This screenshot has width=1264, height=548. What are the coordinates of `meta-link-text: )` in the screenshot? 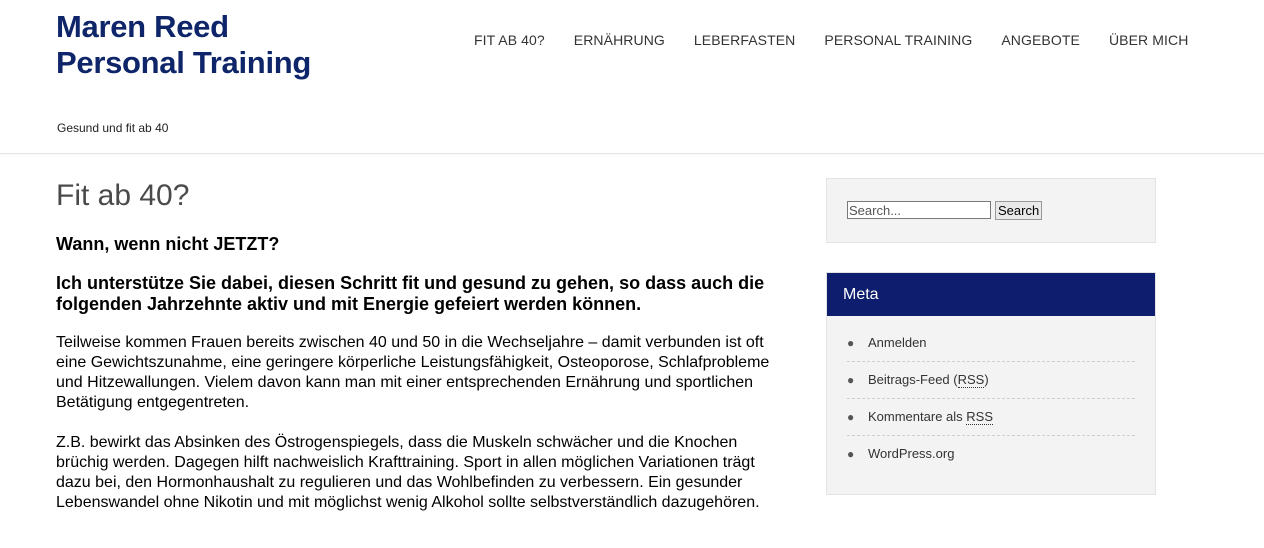 It's located at (986, 379).